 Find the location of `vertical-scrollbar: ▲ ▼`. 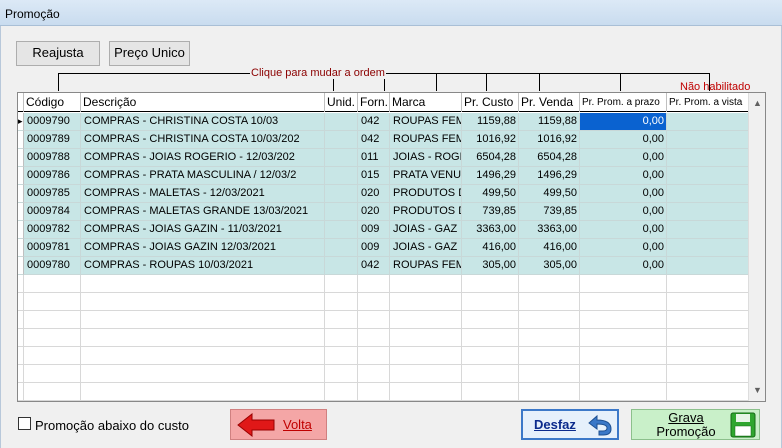

vertical-scrollbar: ▲ ▼ is located at coordinates (756, 247).